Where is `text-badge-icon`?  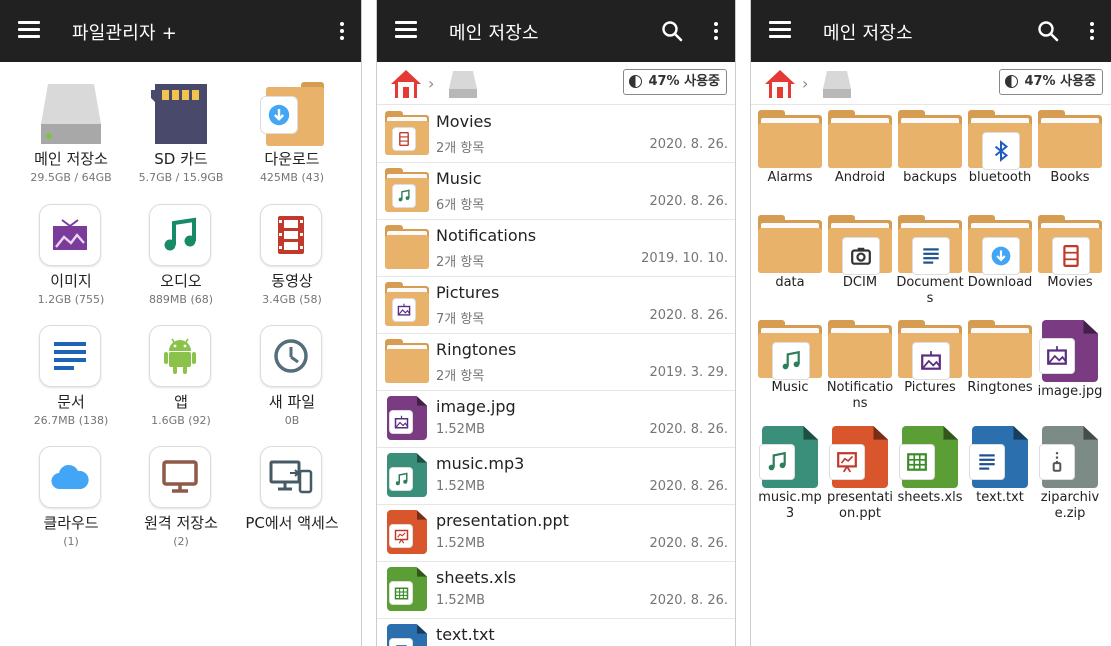
text-badge-icon is located at coordinates (931, 256).